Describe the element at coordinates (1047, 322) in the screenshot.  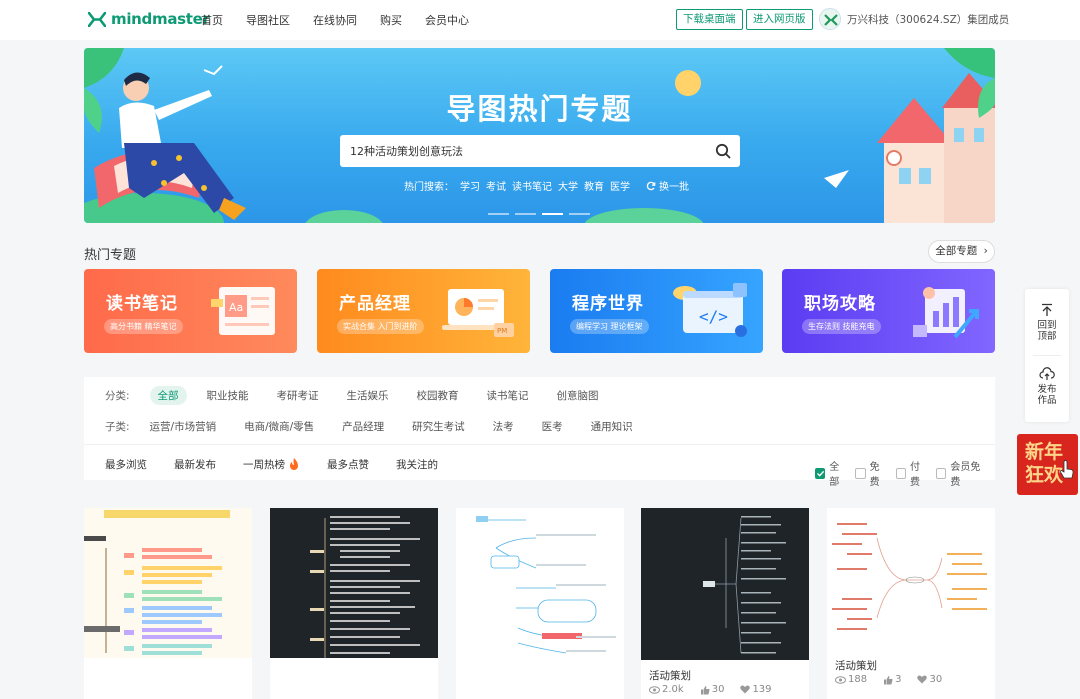
I see `back-to-top-button: 回到 顶部` at that location.